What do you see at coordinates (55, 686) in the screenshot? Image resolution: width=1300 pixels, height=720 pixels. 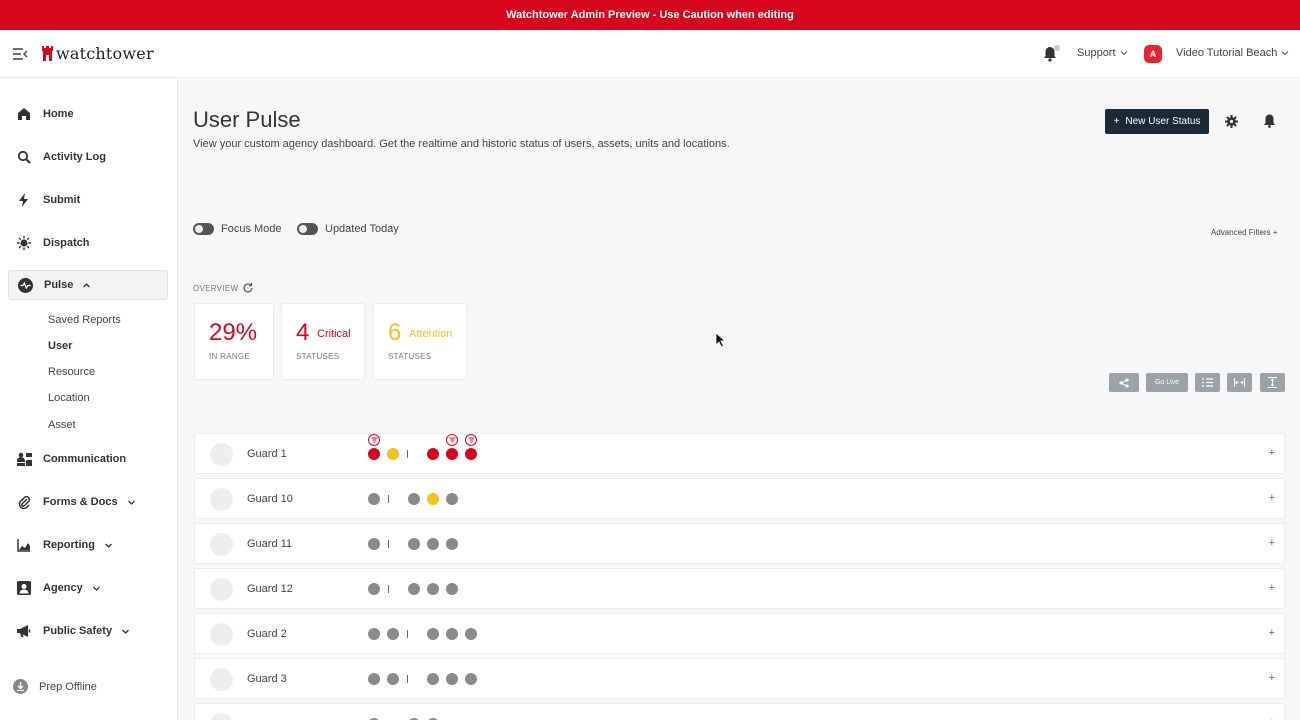 I see `prep-offline-button: Prep Offline` at bounding box center [55, 686].